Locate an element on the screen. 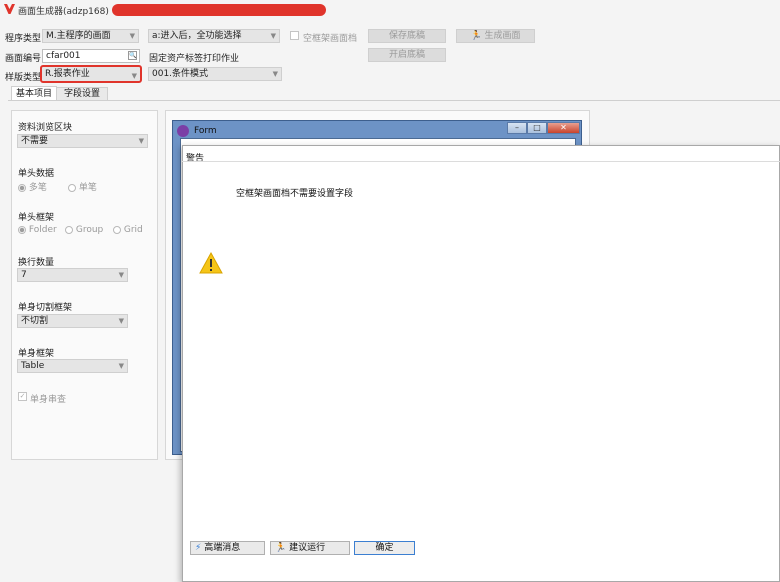 This screenshot has height=582, width=780. warning-icon is located at coordinates (211, 264).